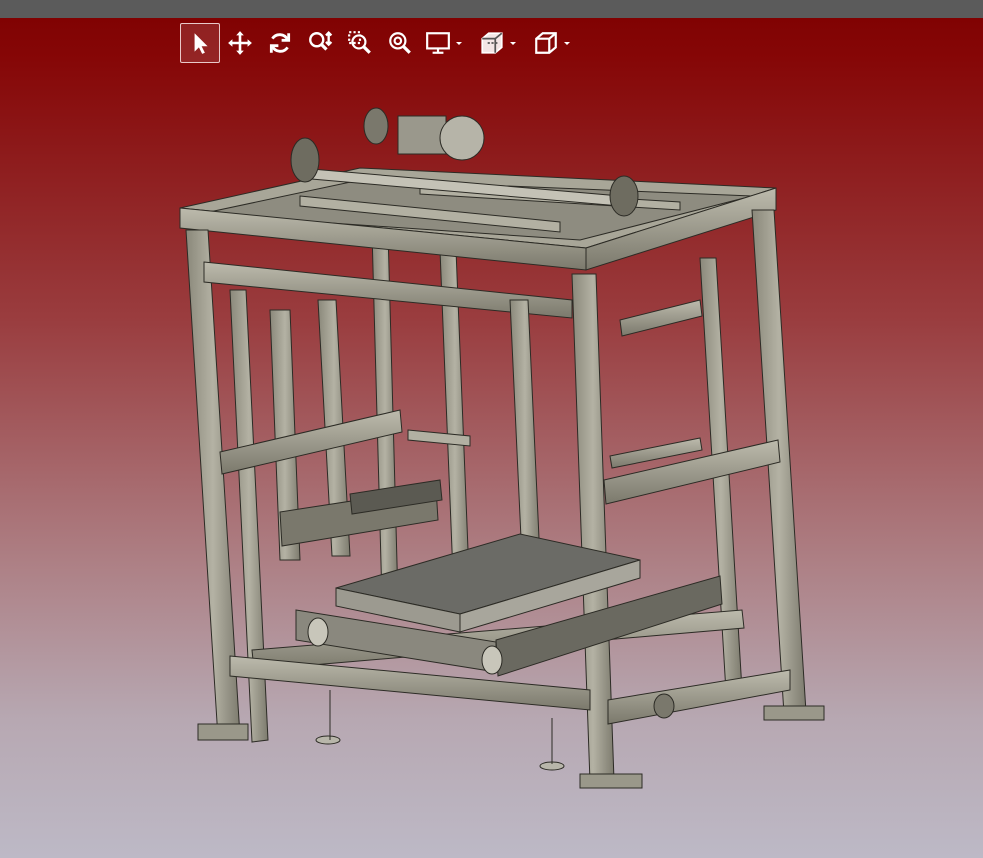  I want to click on rotate-tool-button, so click(280, 43).